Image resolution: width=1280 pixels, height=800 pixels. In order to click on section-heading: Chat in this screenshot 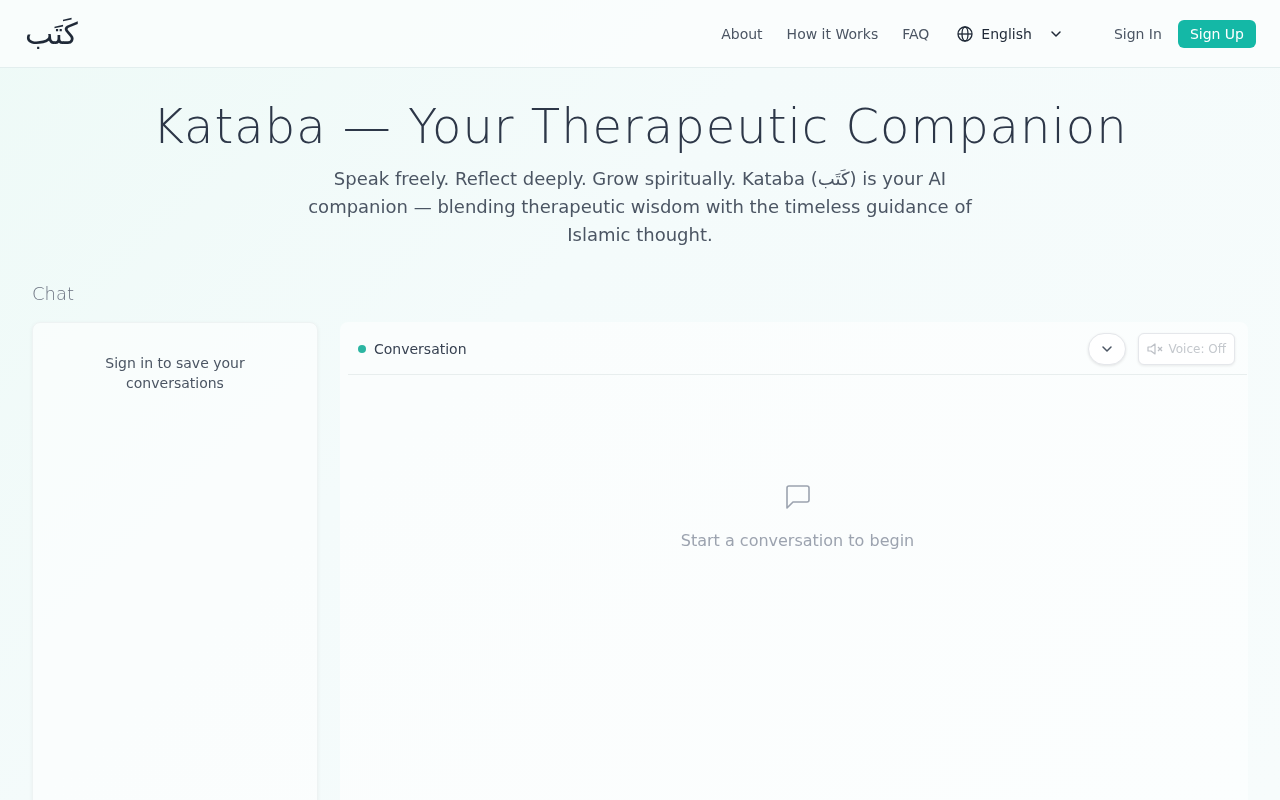, I will do `click(54, 294)`.